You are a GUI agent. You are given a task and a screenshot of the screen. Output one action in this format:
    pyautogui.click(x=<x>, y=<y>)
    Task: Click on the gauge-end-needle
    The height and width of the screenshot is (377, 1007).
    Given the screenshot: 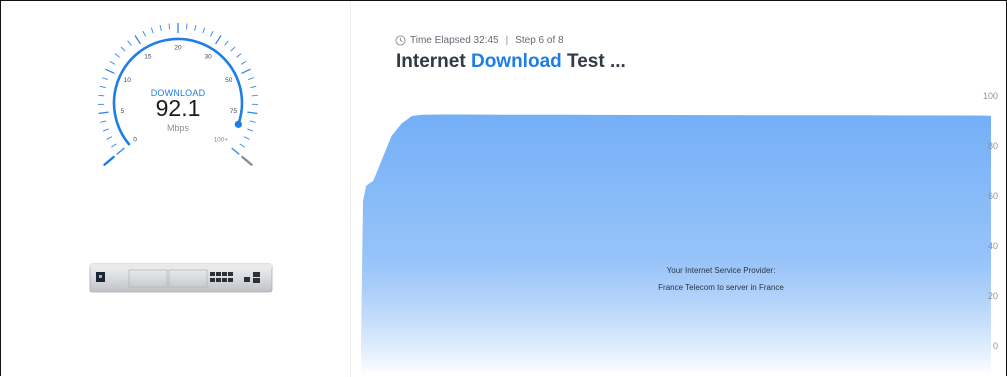 What is the action you would take?
    pyautogui.click(x=247, y=160)
    